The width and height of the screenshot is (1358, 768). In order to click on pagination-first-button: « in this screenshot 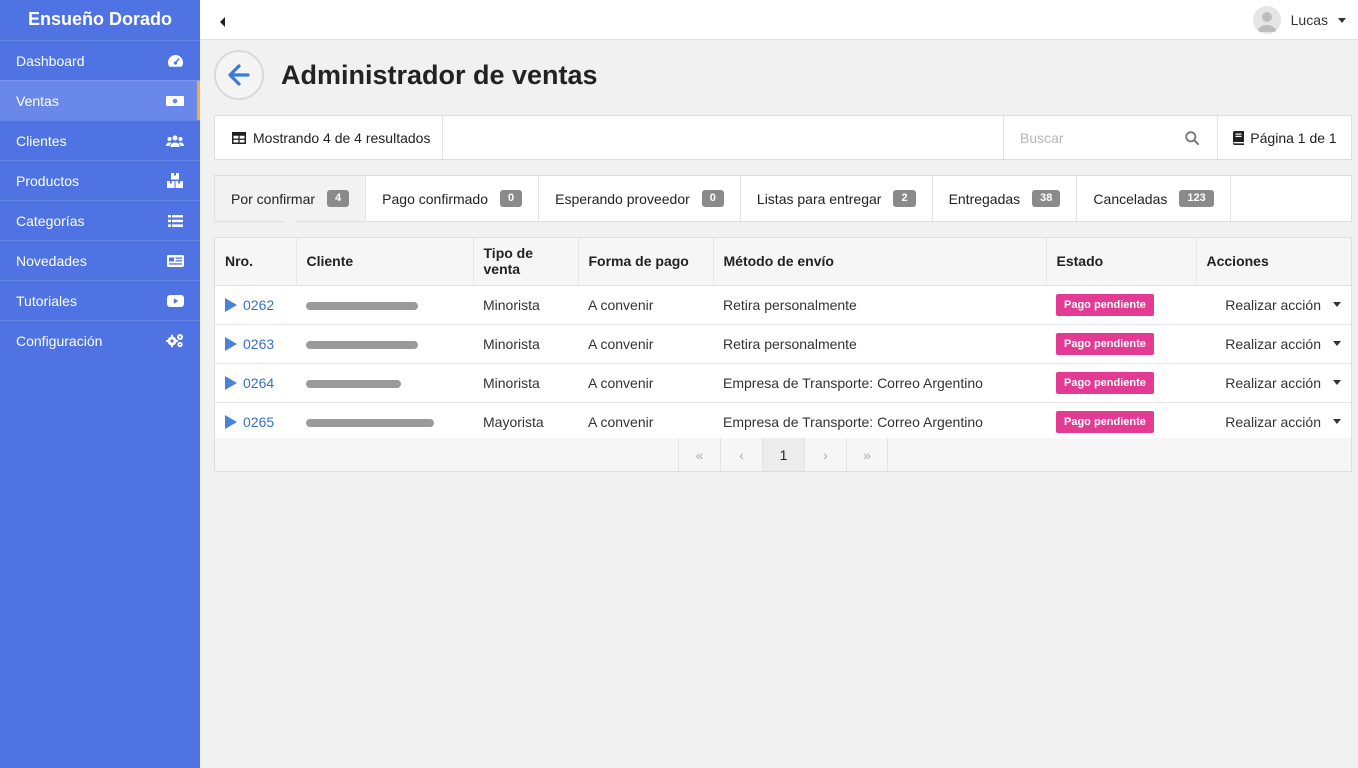, I will do `click(699, 454)`.